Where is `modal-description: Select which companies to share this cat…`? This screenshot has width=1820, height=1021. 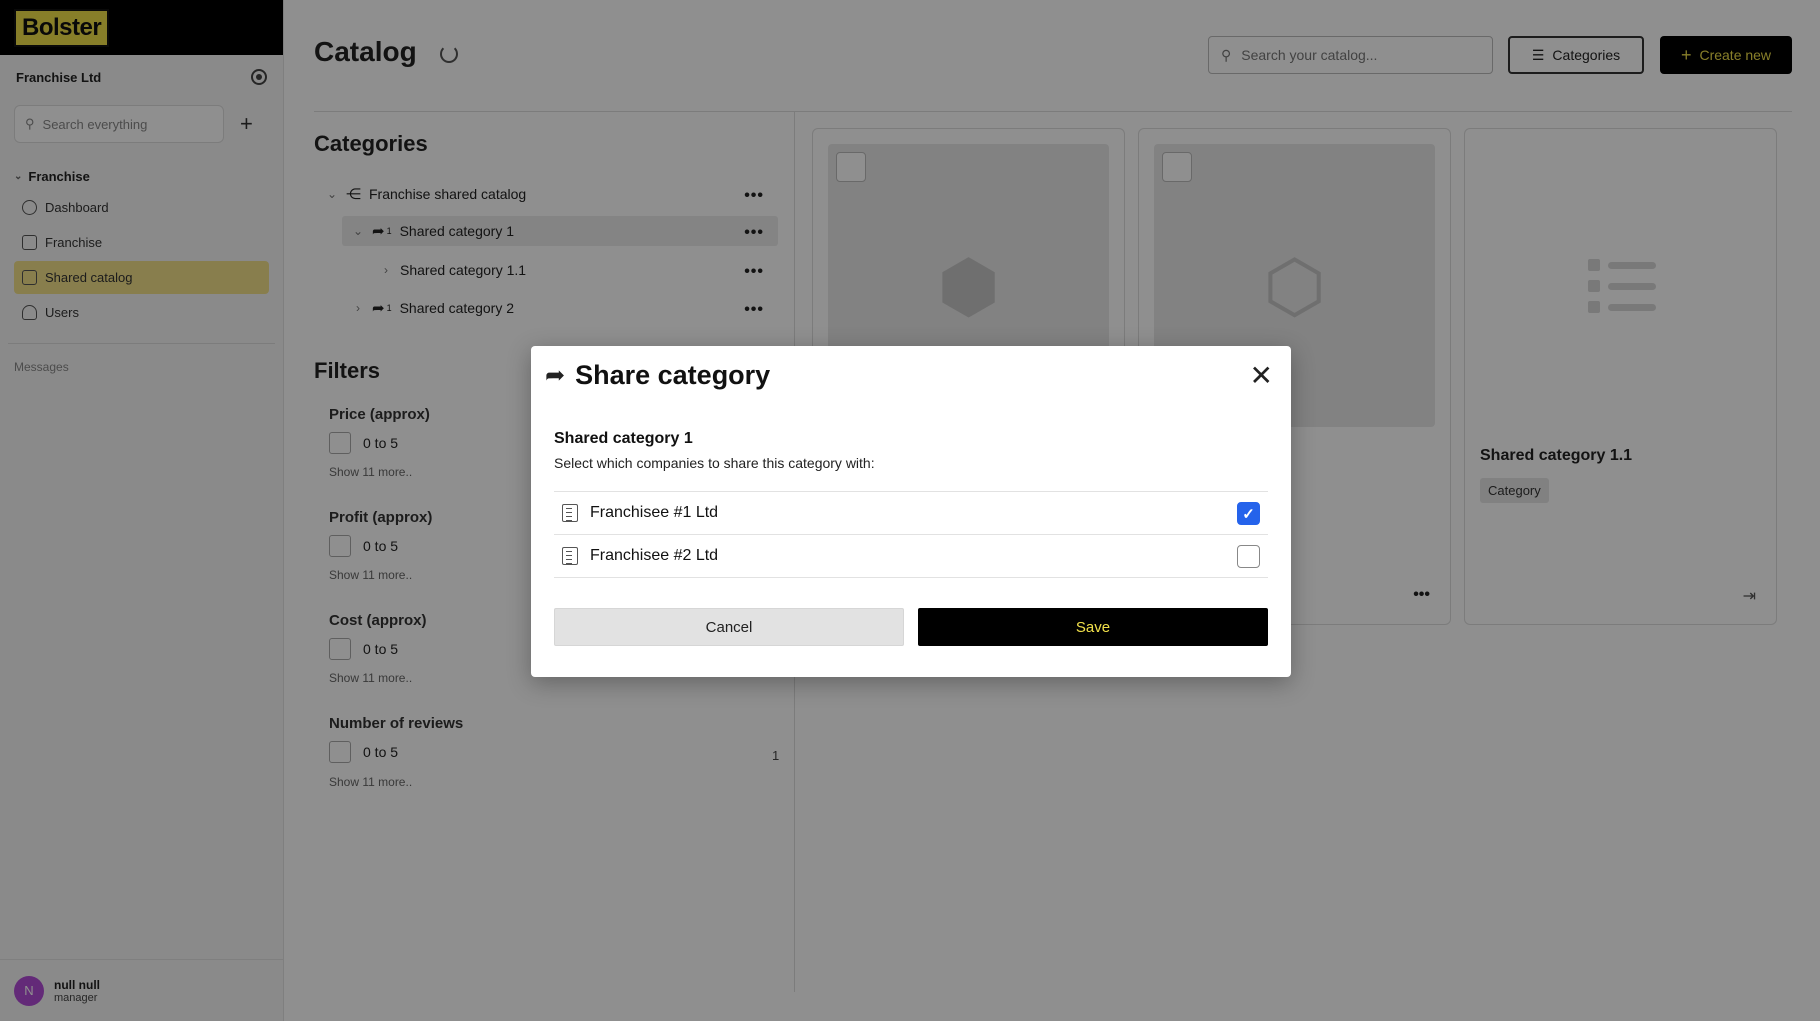
modal-description: Select which companies to share this cat… is located at coordinates (714, 463).